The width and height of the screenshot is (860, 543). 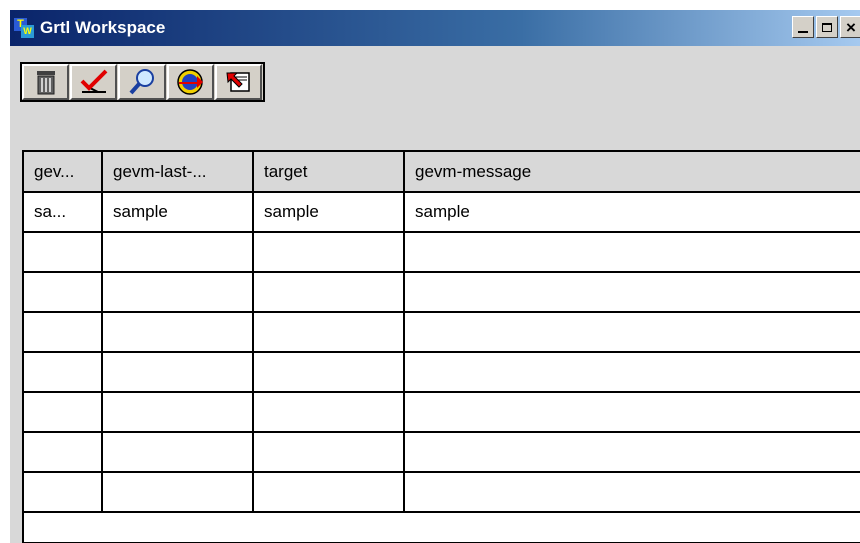 I want to click on minimize-icon, so click(x=803, y=32).